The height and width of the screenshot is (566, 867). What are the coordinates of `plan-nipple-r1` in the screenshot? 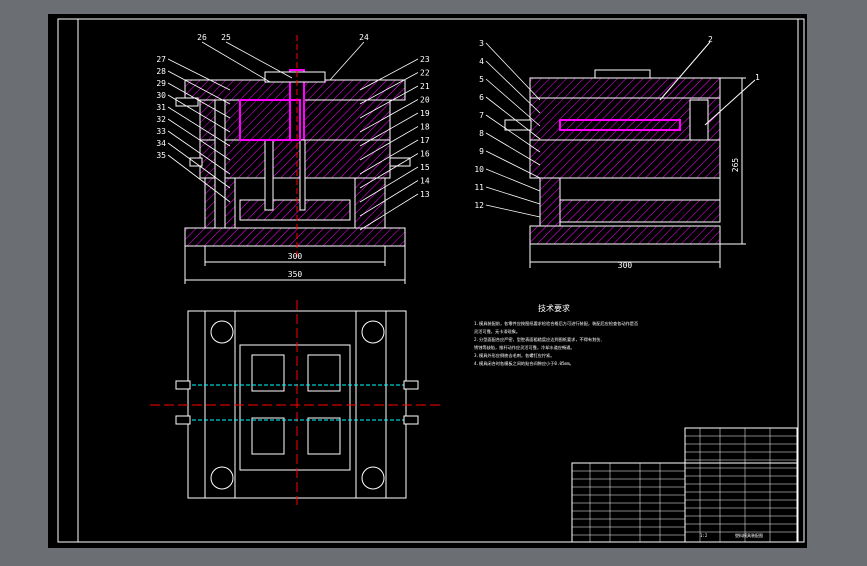 It's located at (411, 385).